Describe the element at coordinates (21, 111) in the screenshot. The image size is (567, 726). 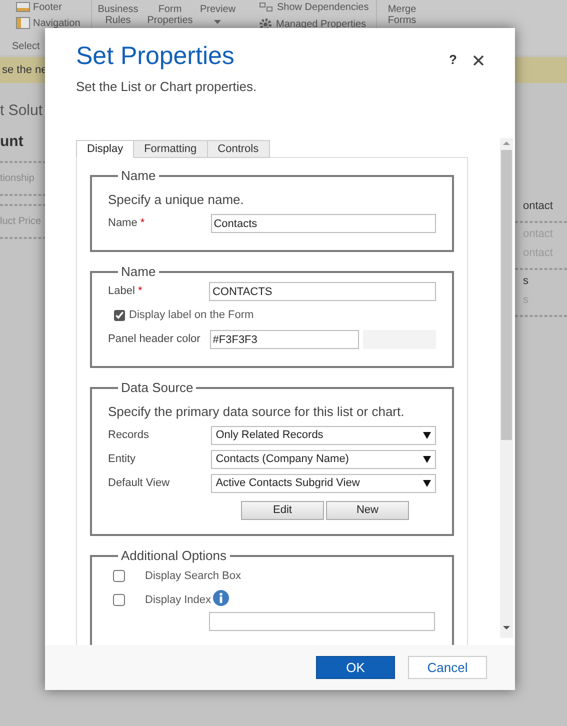
I see `page-title: t Solut` at that location.